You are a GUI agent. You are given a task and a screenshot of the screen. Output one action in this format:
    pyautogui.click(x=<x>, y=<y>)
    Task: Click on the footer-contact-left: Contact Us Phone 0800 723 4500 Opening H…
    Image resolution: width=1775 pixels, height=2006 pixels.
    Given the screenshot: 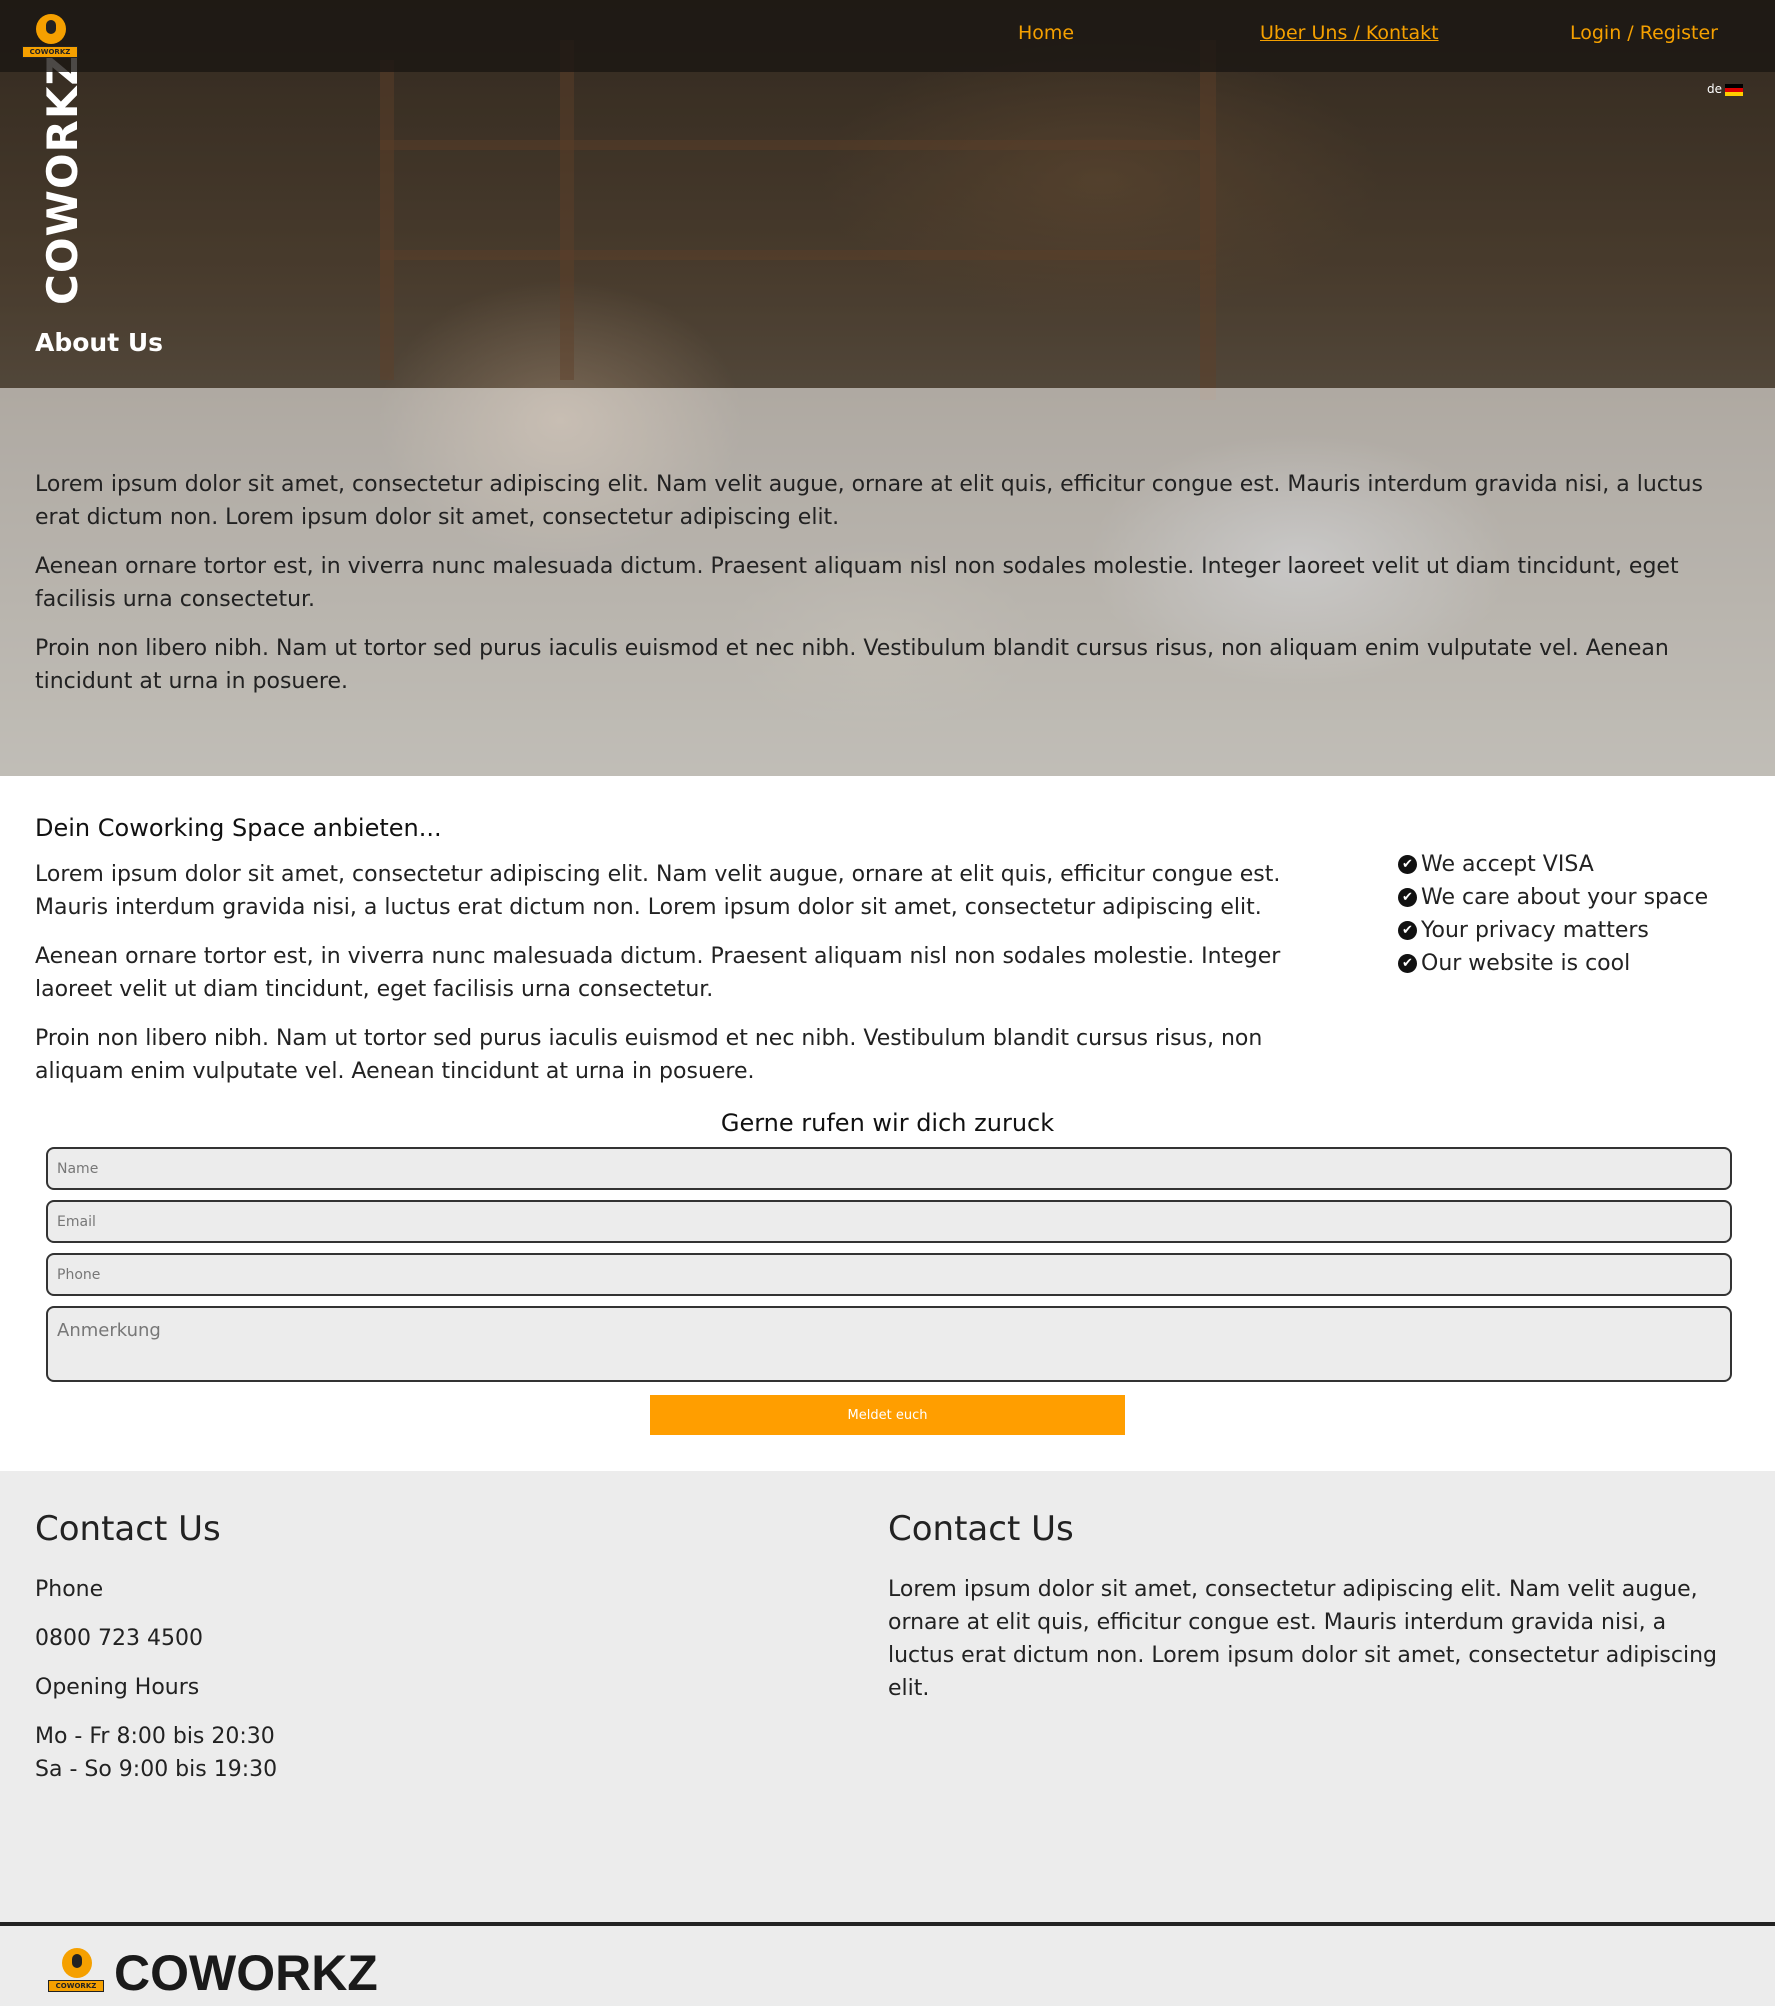 What is the action you would take?
    pyautogui.click(x=156, y=1655)
    